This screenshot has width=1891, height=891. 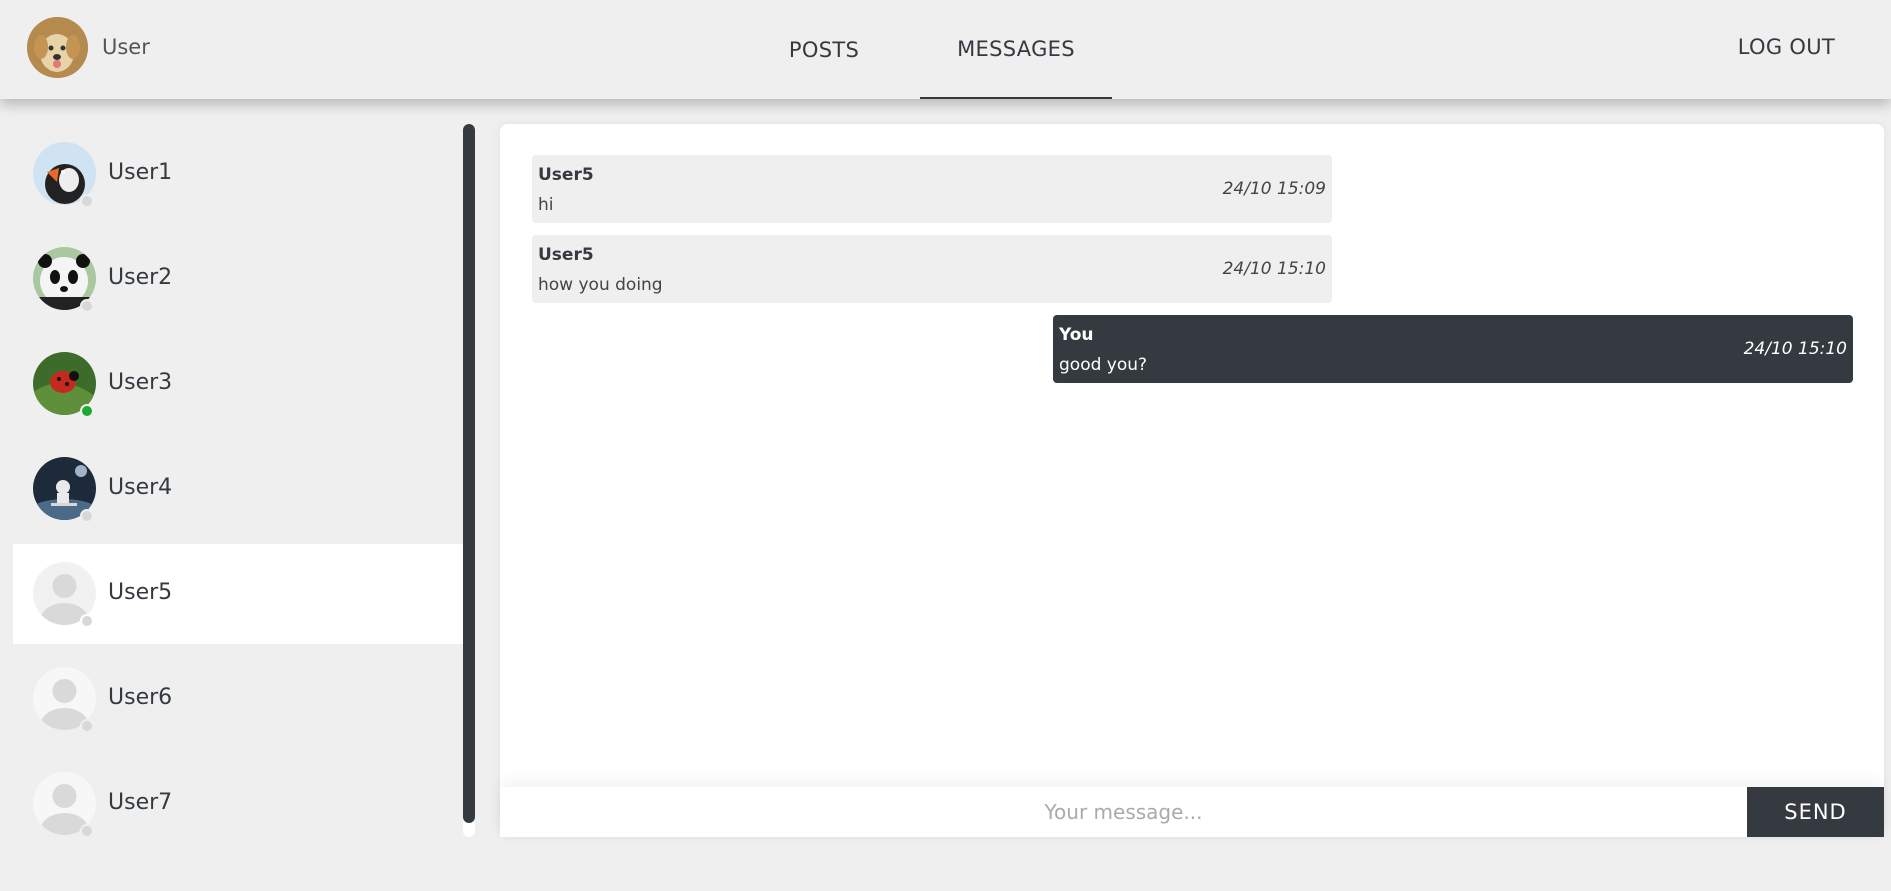 I want to click on sidebar-item-label: User2, so click(x=140, y=277).